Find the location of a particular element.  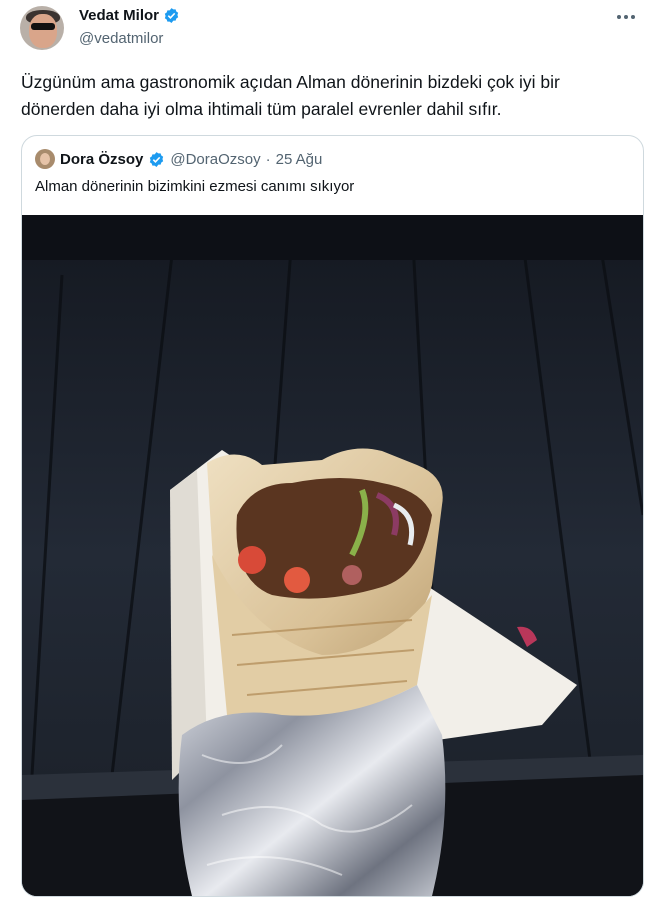

quoted-handle: @DoraOzsoy is located at coordinates (215, 159).